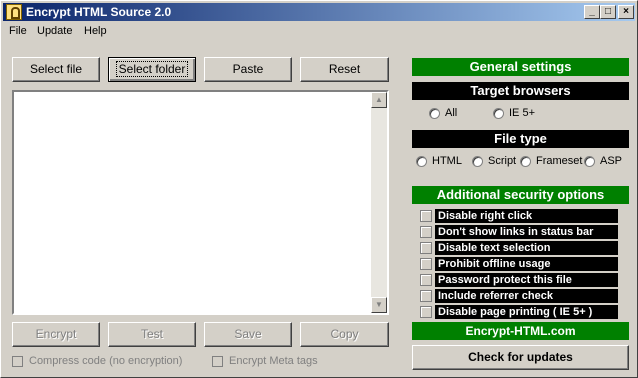  What do you see at coordinates (526, 232) in the screenshot?
I see `security-option-label: Don't show links in status bar` at bounding box center [526, 232].